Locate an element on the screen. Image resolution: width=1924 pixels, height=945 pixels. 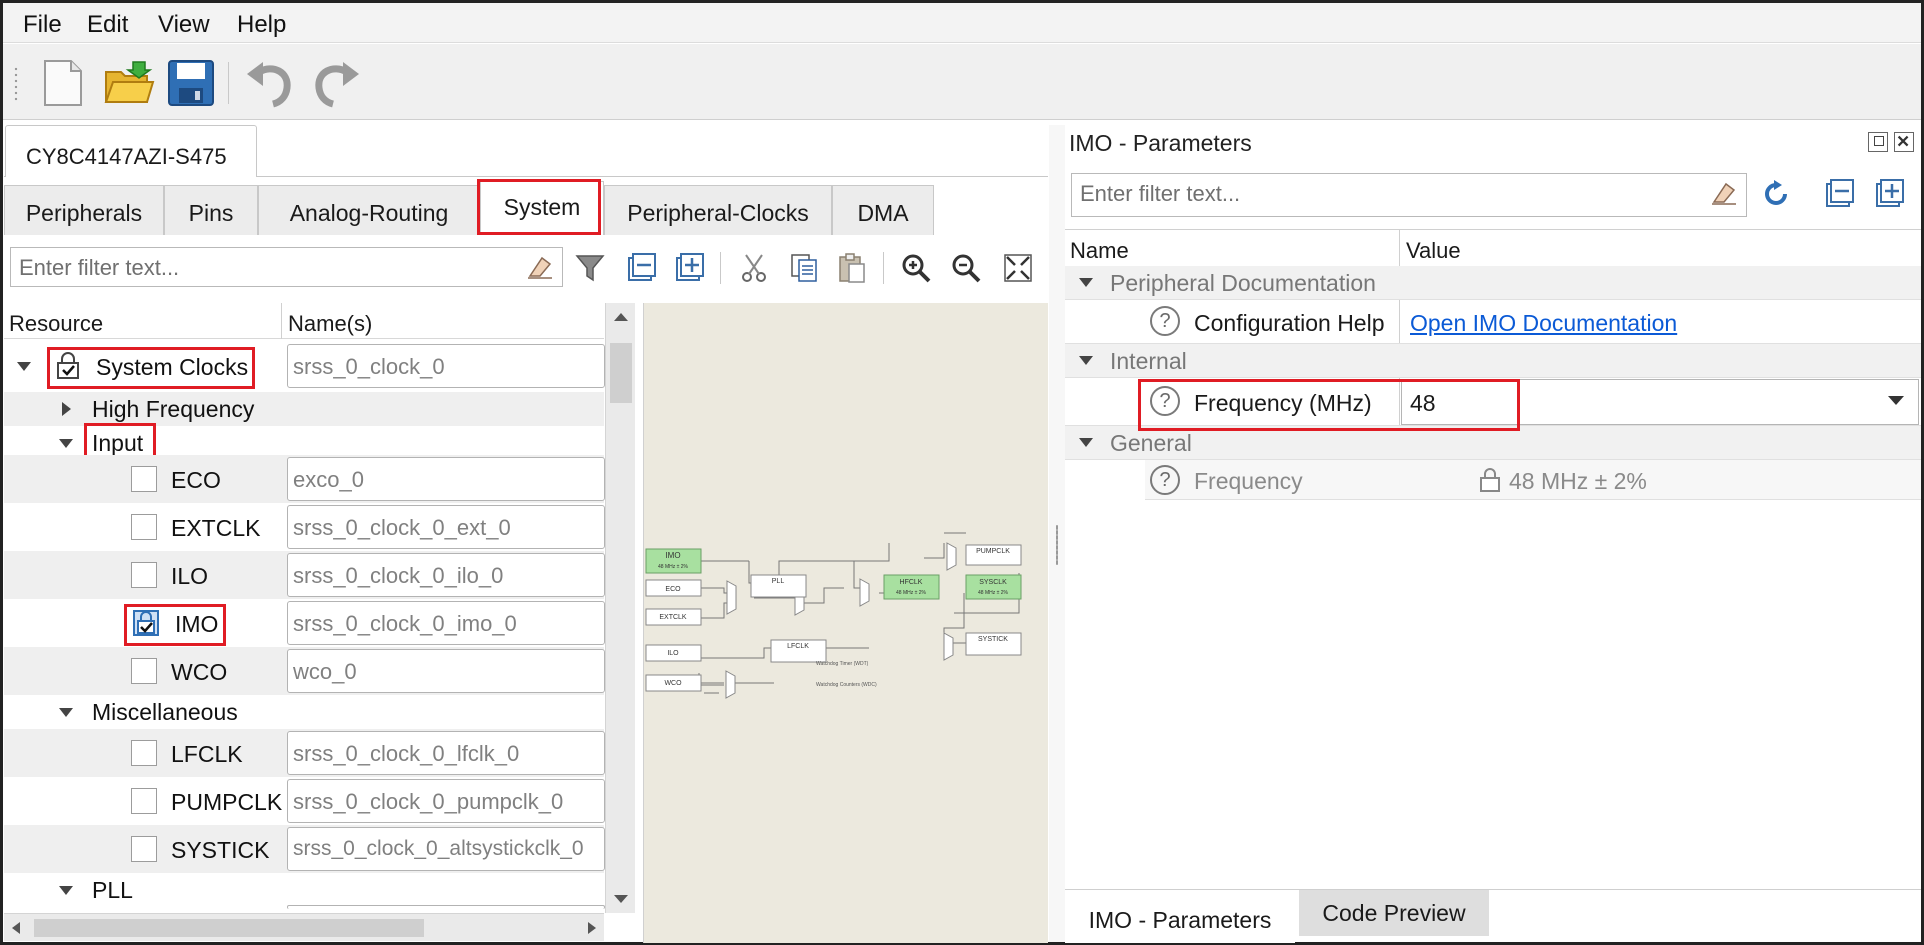
tree-row-lfclk: LFCLK srss_0_clock_0_lfclk_0 is located at coordinates (304, 753).